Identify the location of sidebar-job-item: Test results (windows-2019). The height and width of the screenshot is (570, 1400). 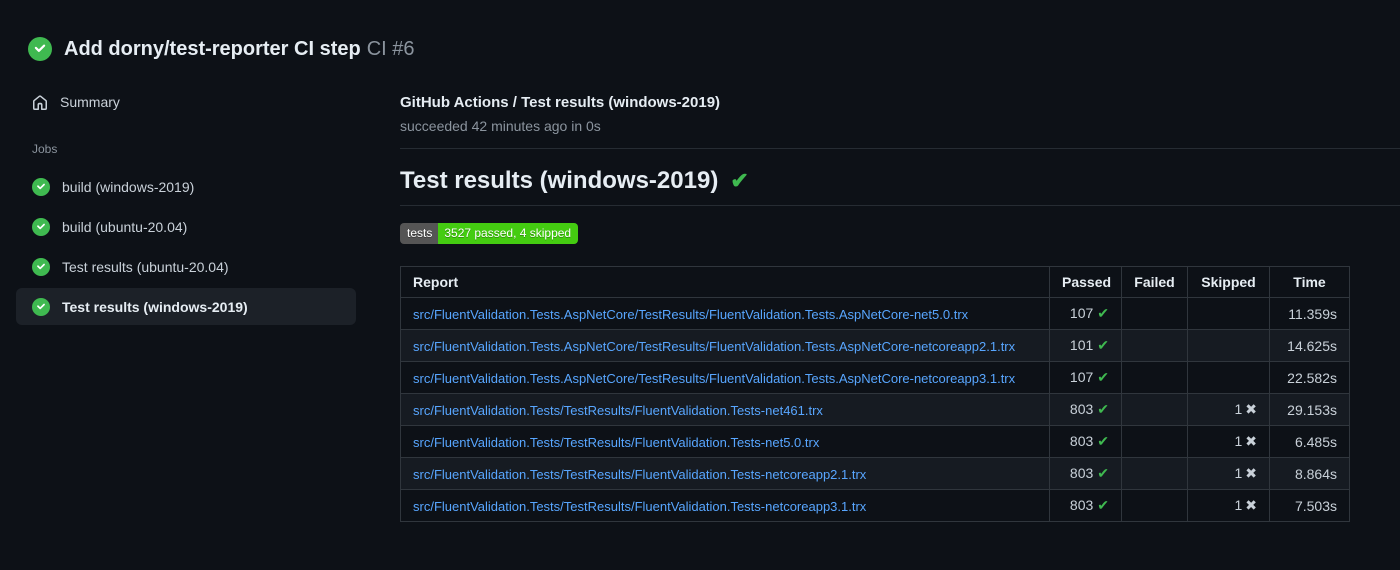
(186, 306).